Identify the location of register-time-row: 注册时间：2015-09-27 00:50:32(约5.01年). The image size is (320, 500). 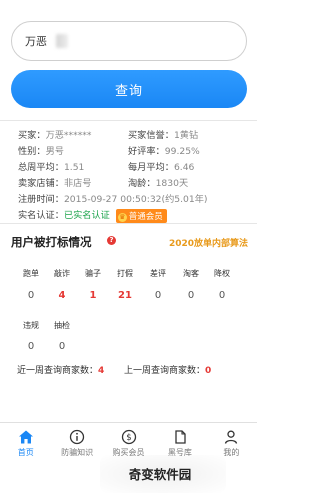
(113, 198).